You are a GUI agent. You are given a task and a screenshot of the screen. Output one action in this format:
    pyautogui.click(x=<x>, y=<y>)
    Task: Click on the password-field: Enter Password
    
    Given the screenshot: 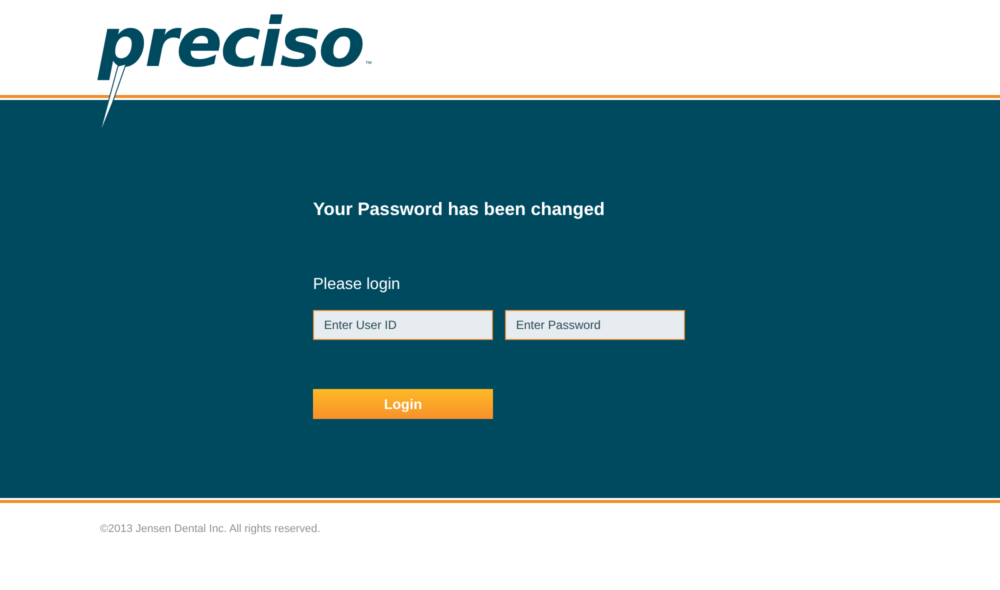 What is the action you would take?
    pyautogui.click(x=595, y=325)
    